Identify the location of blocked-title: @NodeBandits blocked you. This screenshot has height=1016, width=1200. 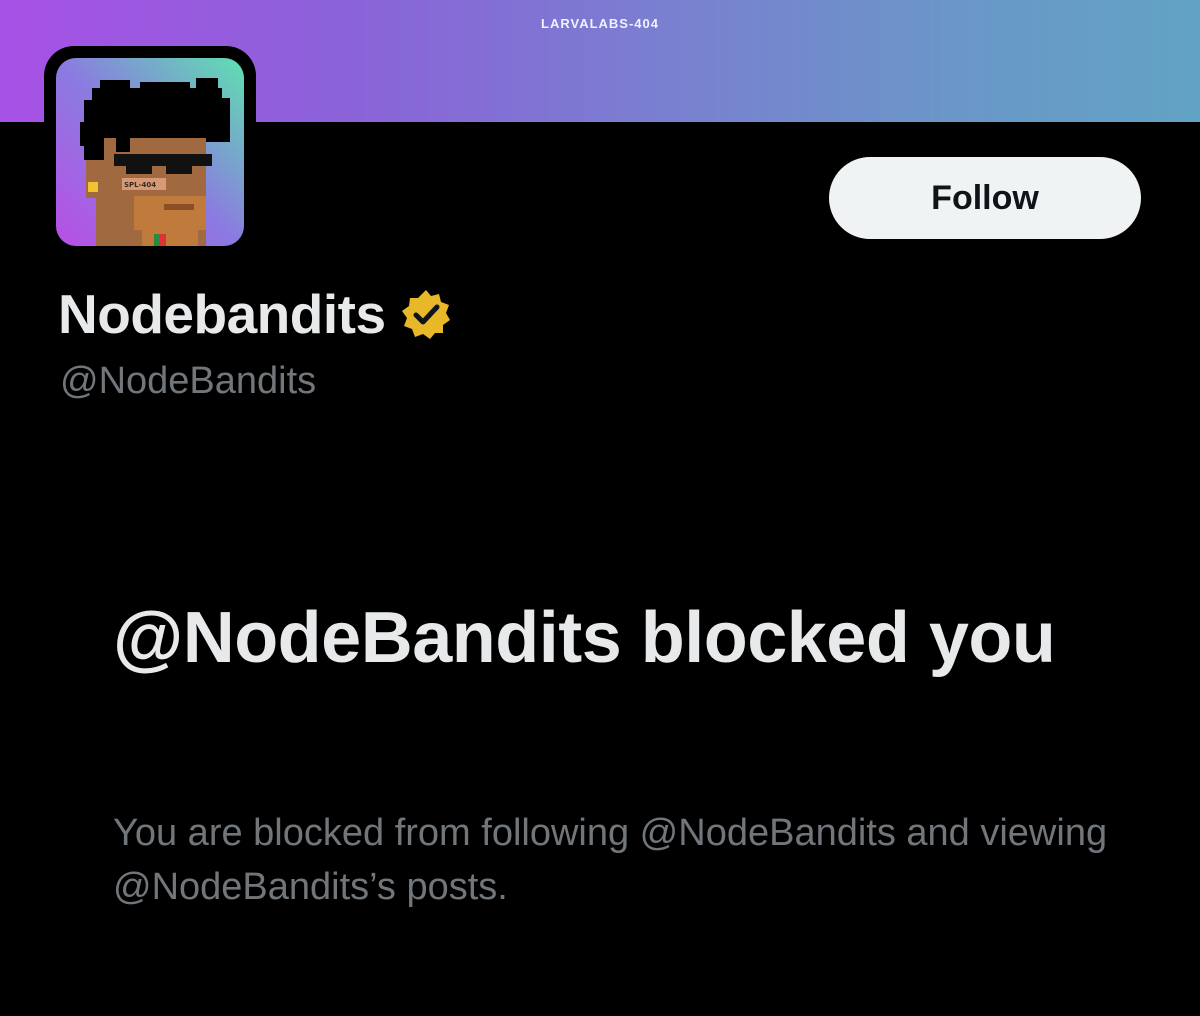
(584, 638).